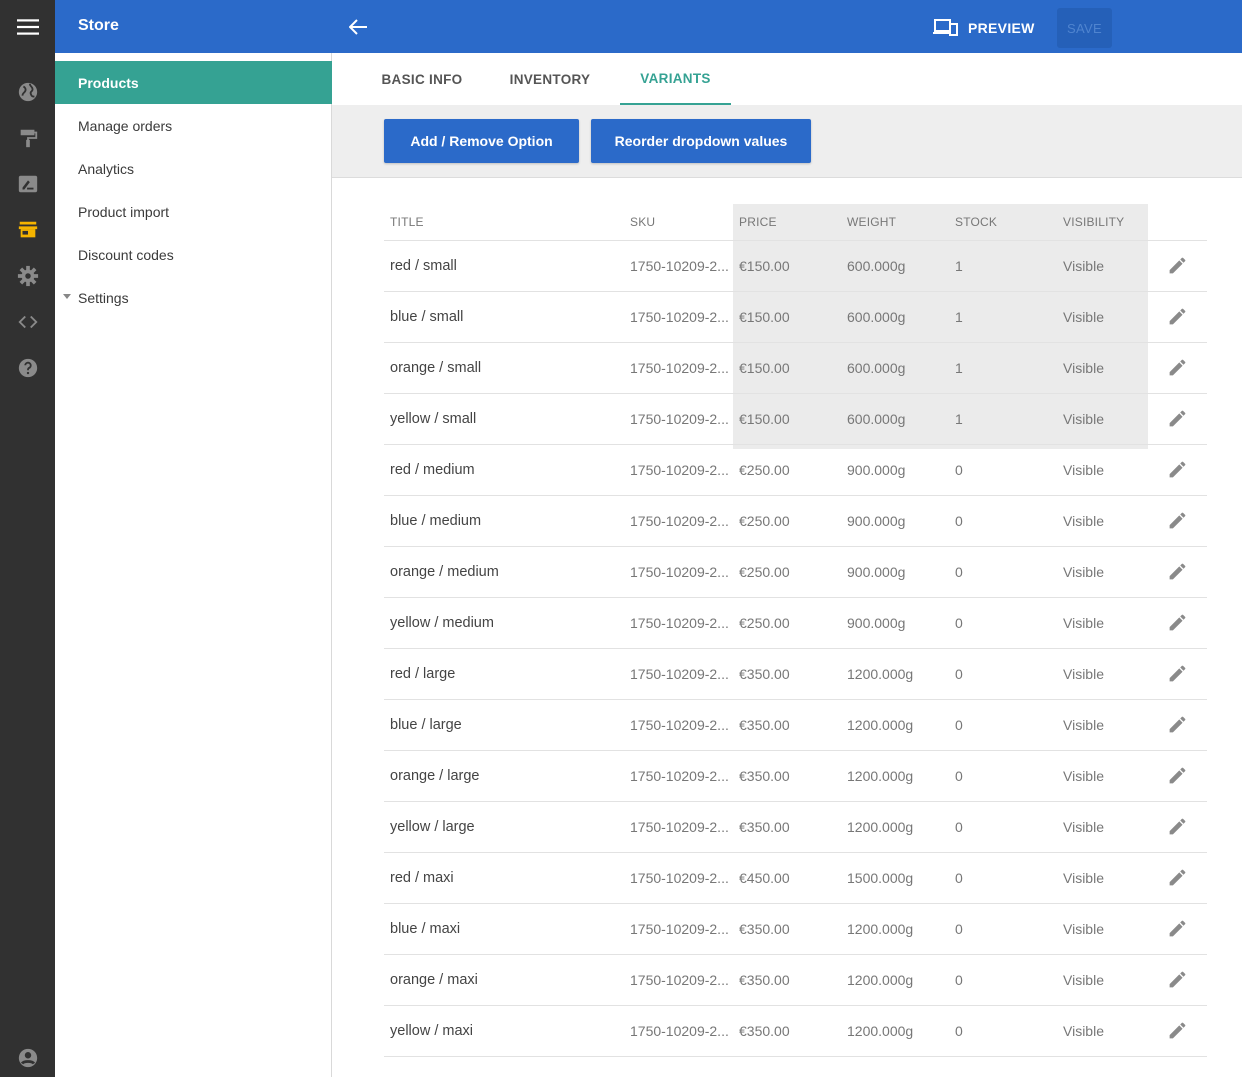  I want to click on variant-weight: 1200.000g, so click(895, 1031).